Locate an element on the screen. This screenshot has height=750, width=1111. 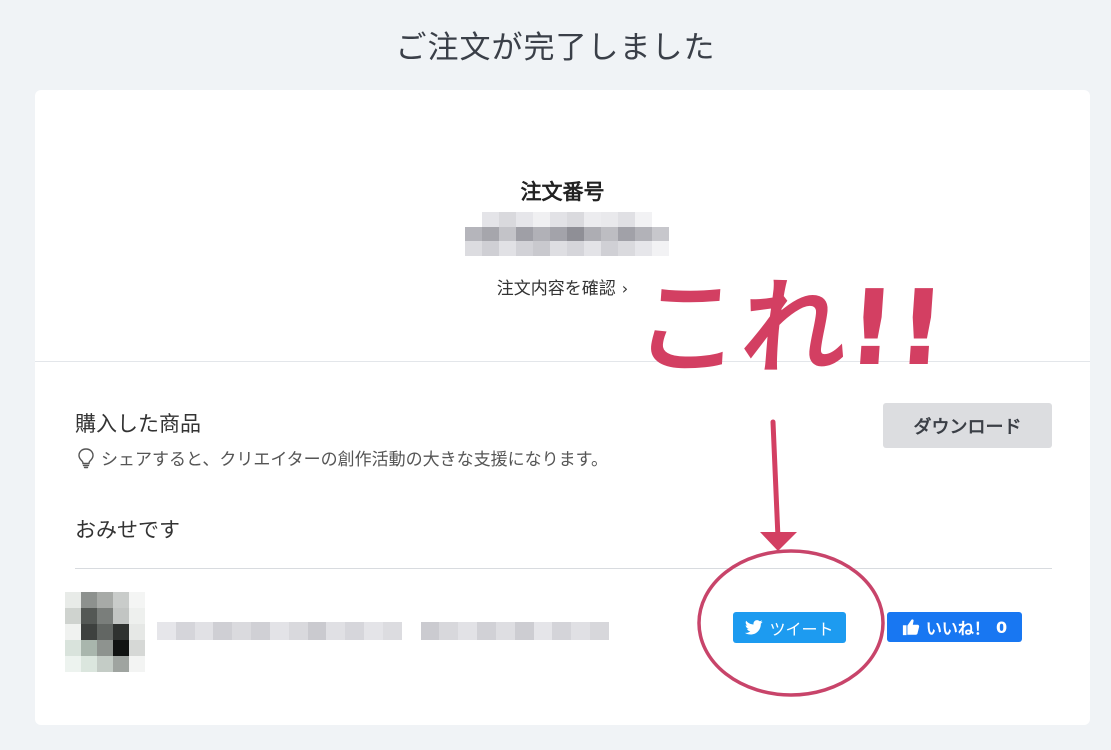
annotation-overlay is located at coordinates (791, 558).